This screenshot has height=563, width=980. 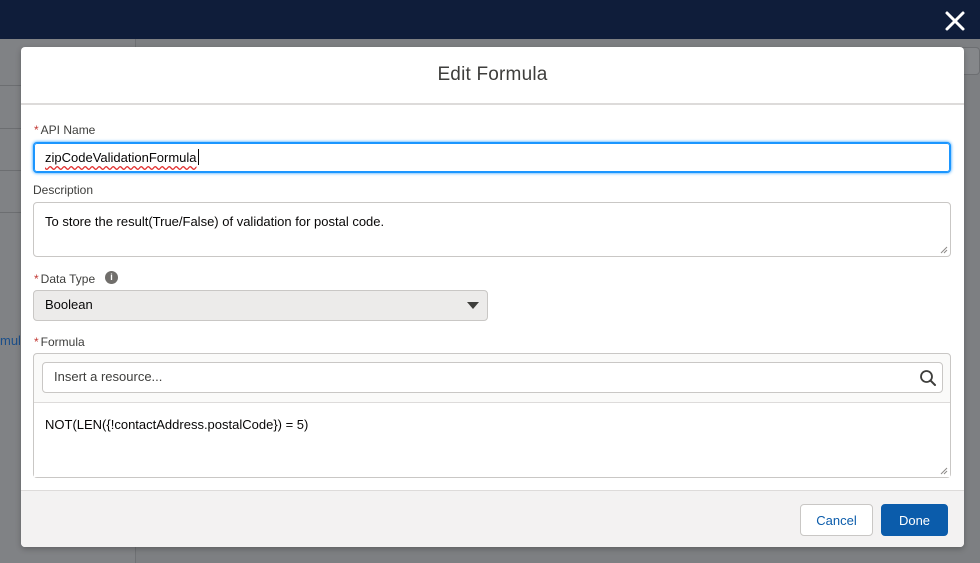 What do you see at coordinates (111, 277) in the screenshot?
I see `info-icon: i` at bounding box center [111, 277].